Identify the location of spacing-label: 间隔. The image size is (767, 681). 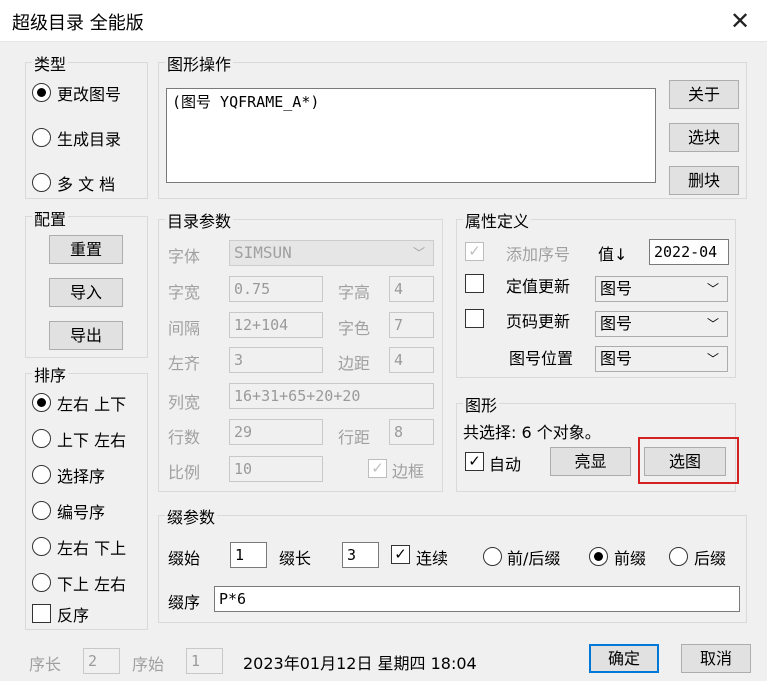
(184, 328).